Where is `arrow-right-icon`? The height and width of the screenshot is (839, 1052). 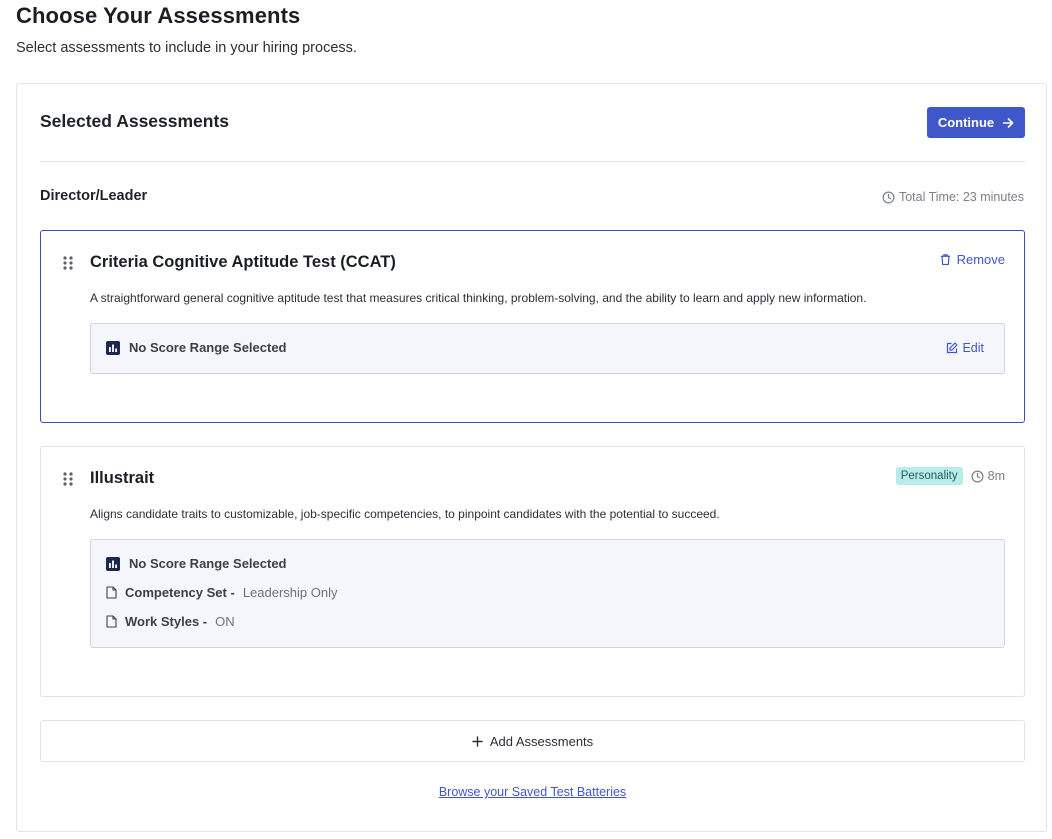 arrow-right-icon is located at coordinates (1008, 122).